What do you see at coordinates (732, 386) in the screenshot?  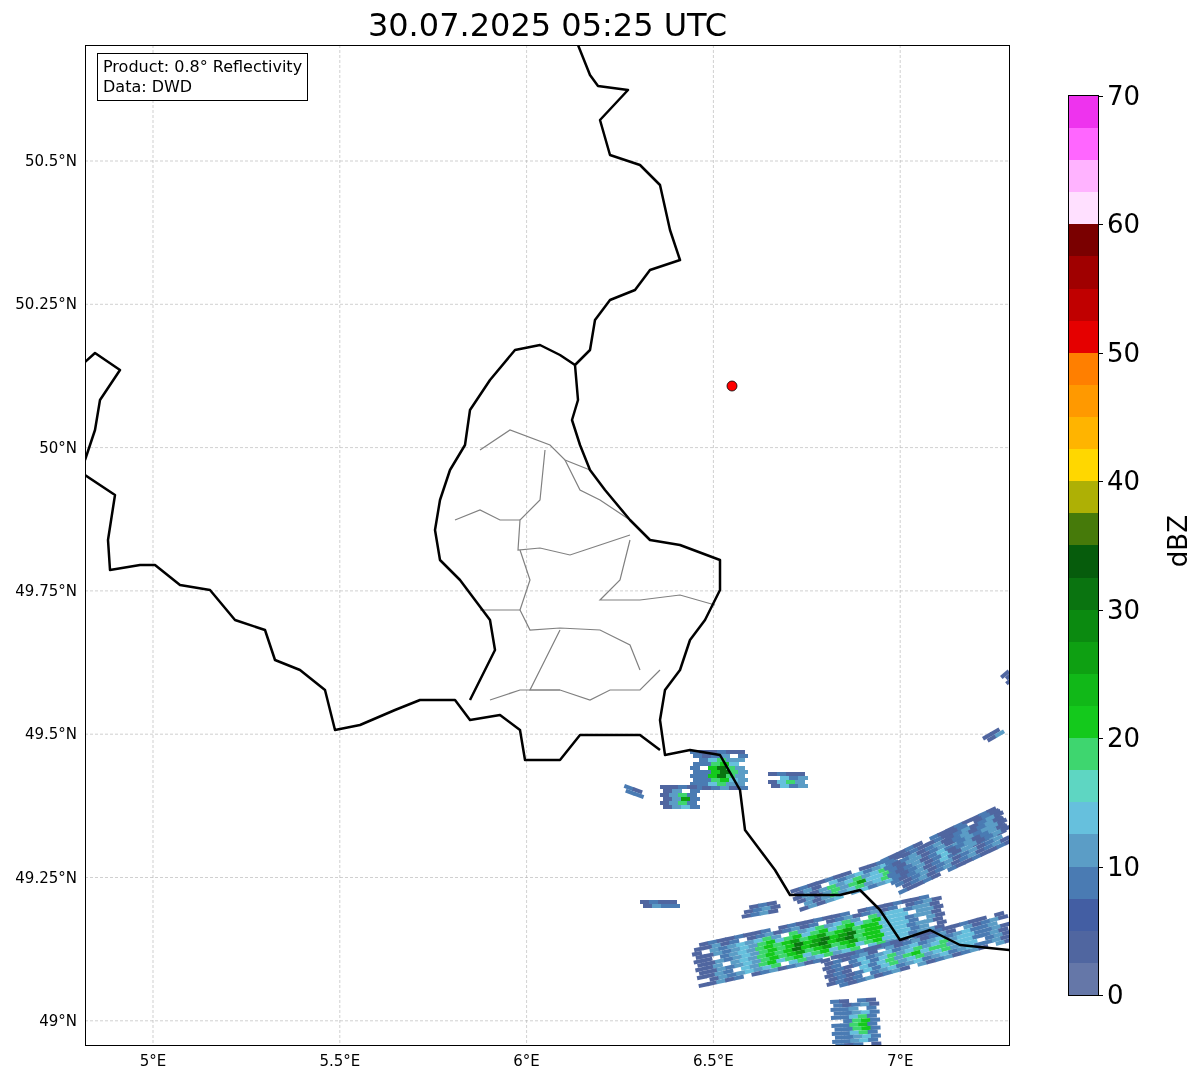 I see `location-marker` at bounding box center [732, 386].